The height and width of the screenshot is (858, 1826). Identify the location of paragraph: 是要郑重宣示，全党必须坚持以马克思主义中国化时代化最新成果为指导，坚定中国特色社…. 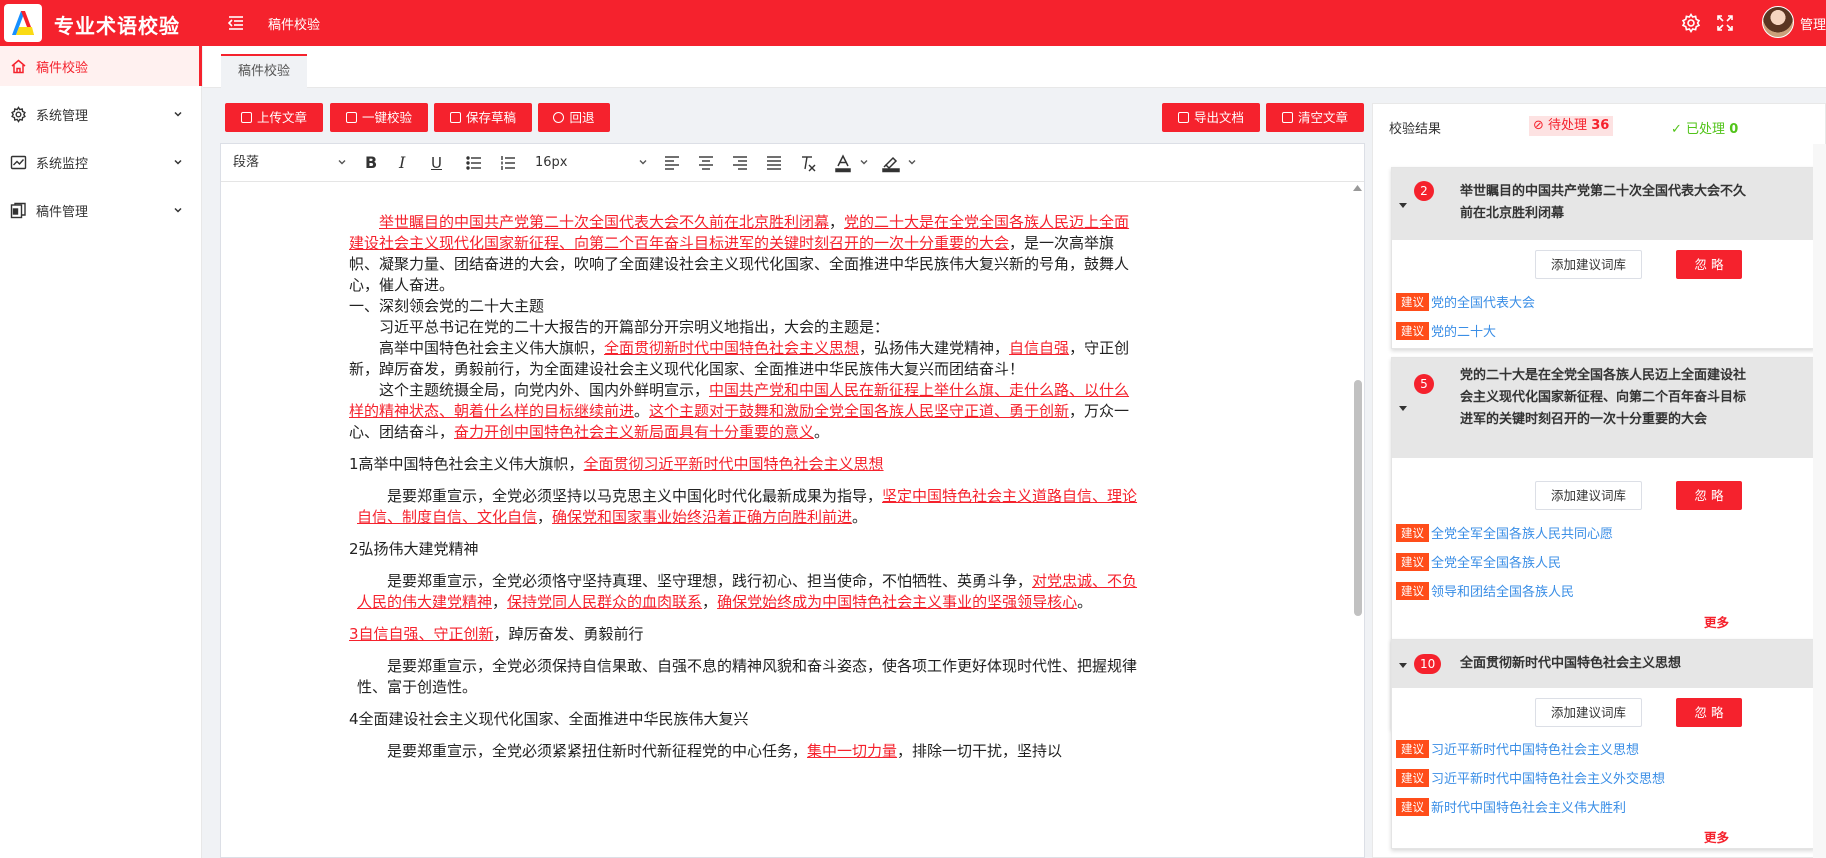
(744, 507).